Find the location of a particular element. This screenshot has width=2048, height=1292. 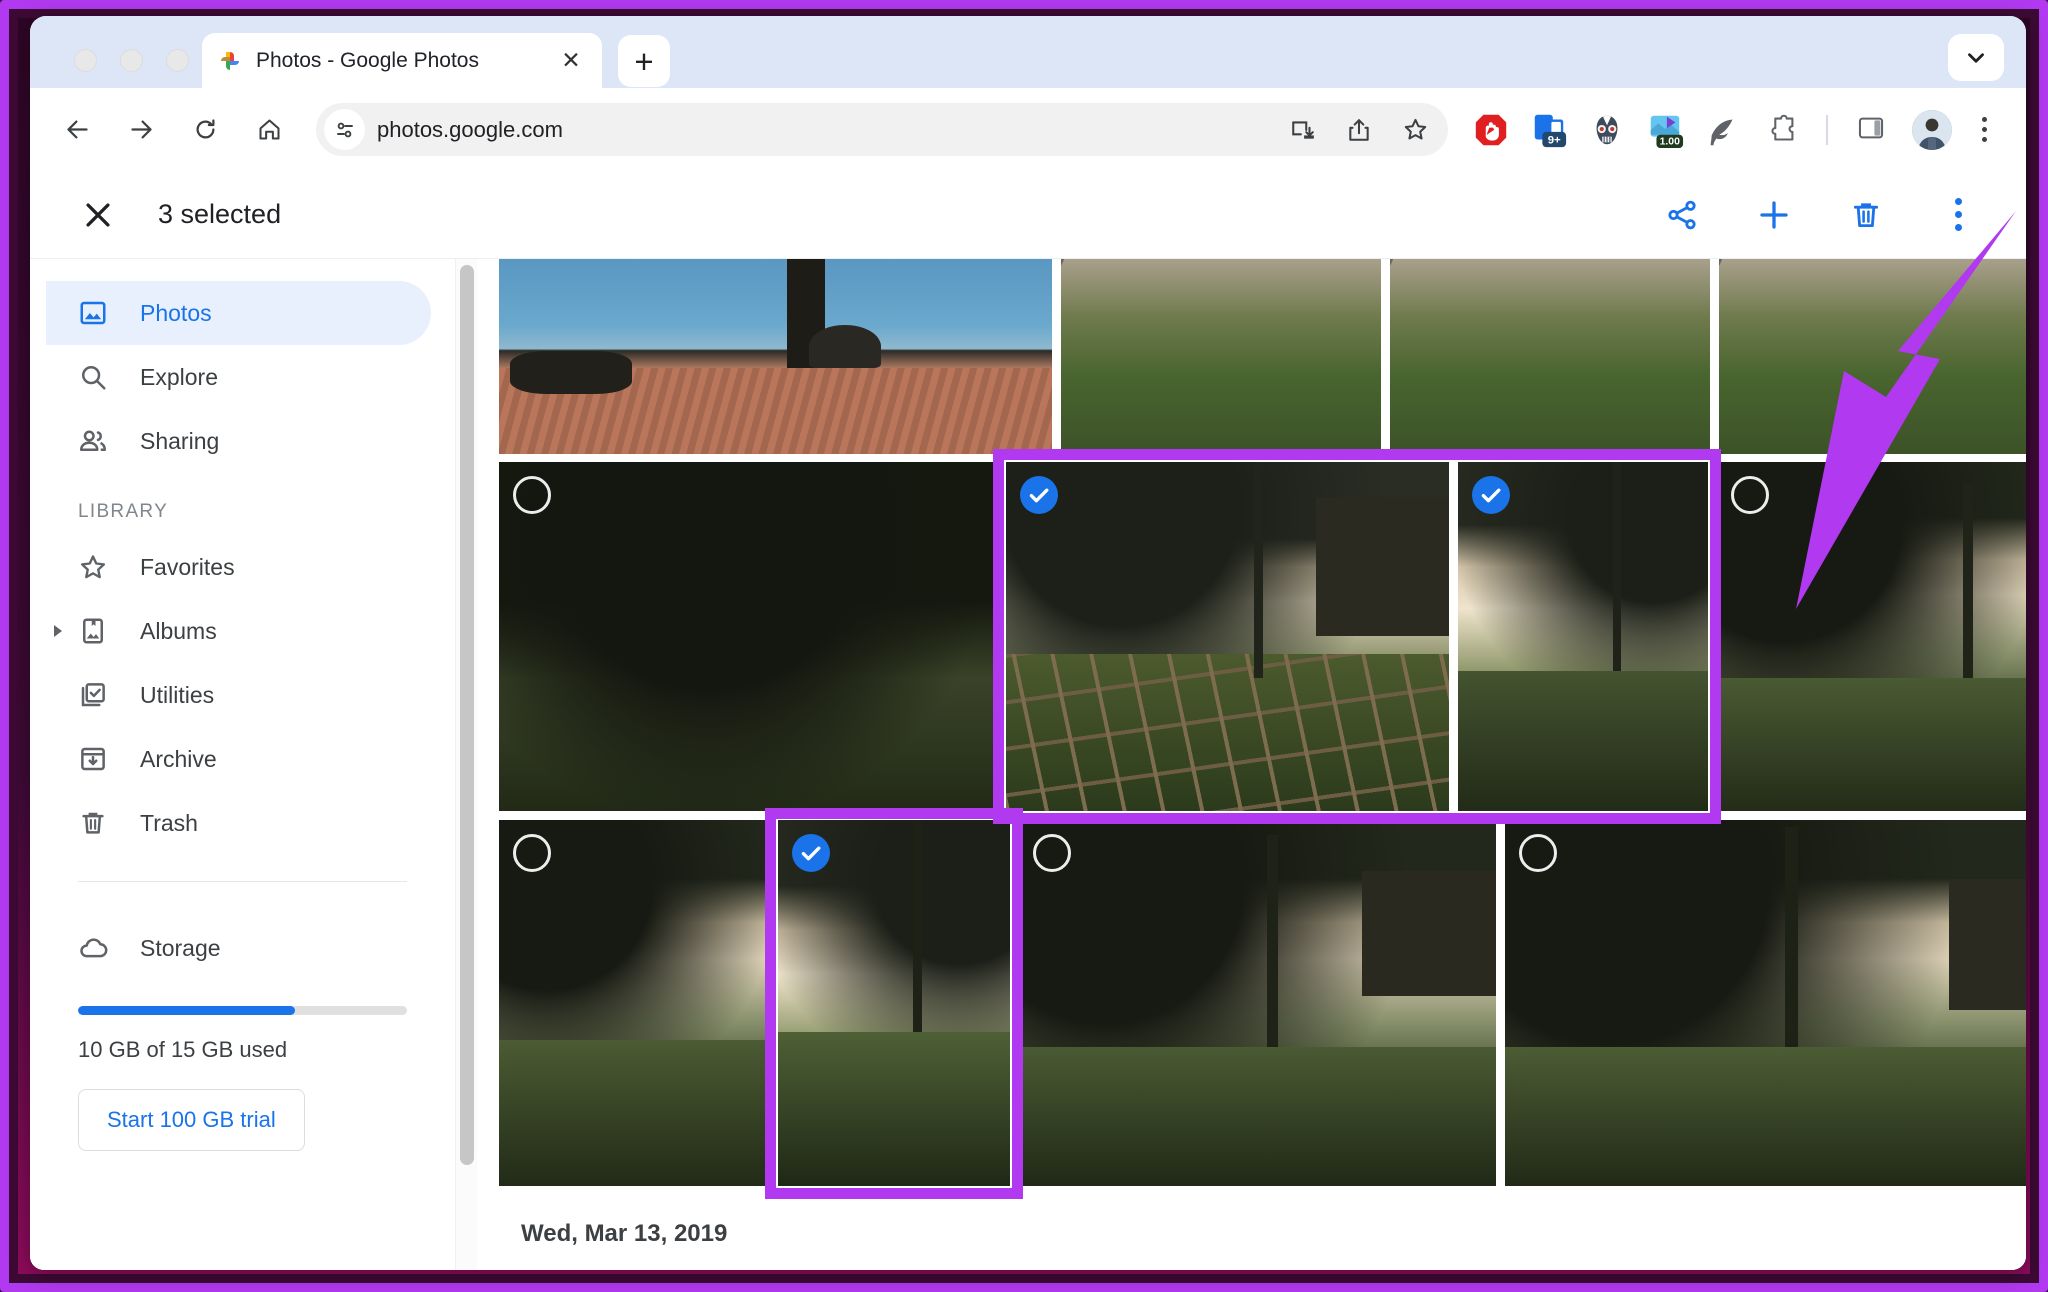

sidebar-item-label: Photos is located at coordinates (176, 312).